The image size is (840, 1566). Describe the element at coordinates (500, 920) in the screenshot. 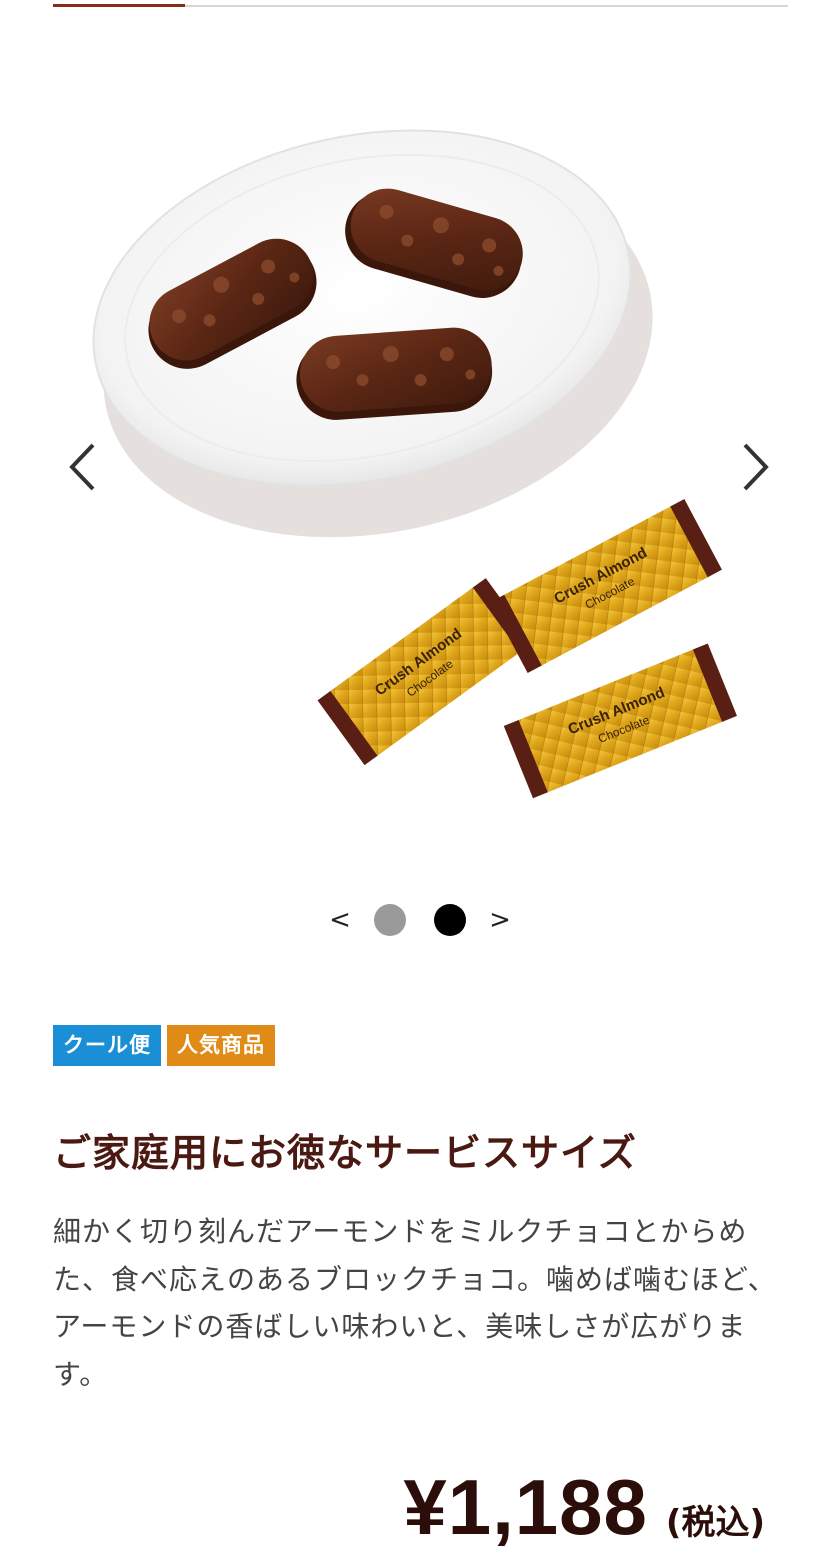

I see `pager-next-button: >` at that location.